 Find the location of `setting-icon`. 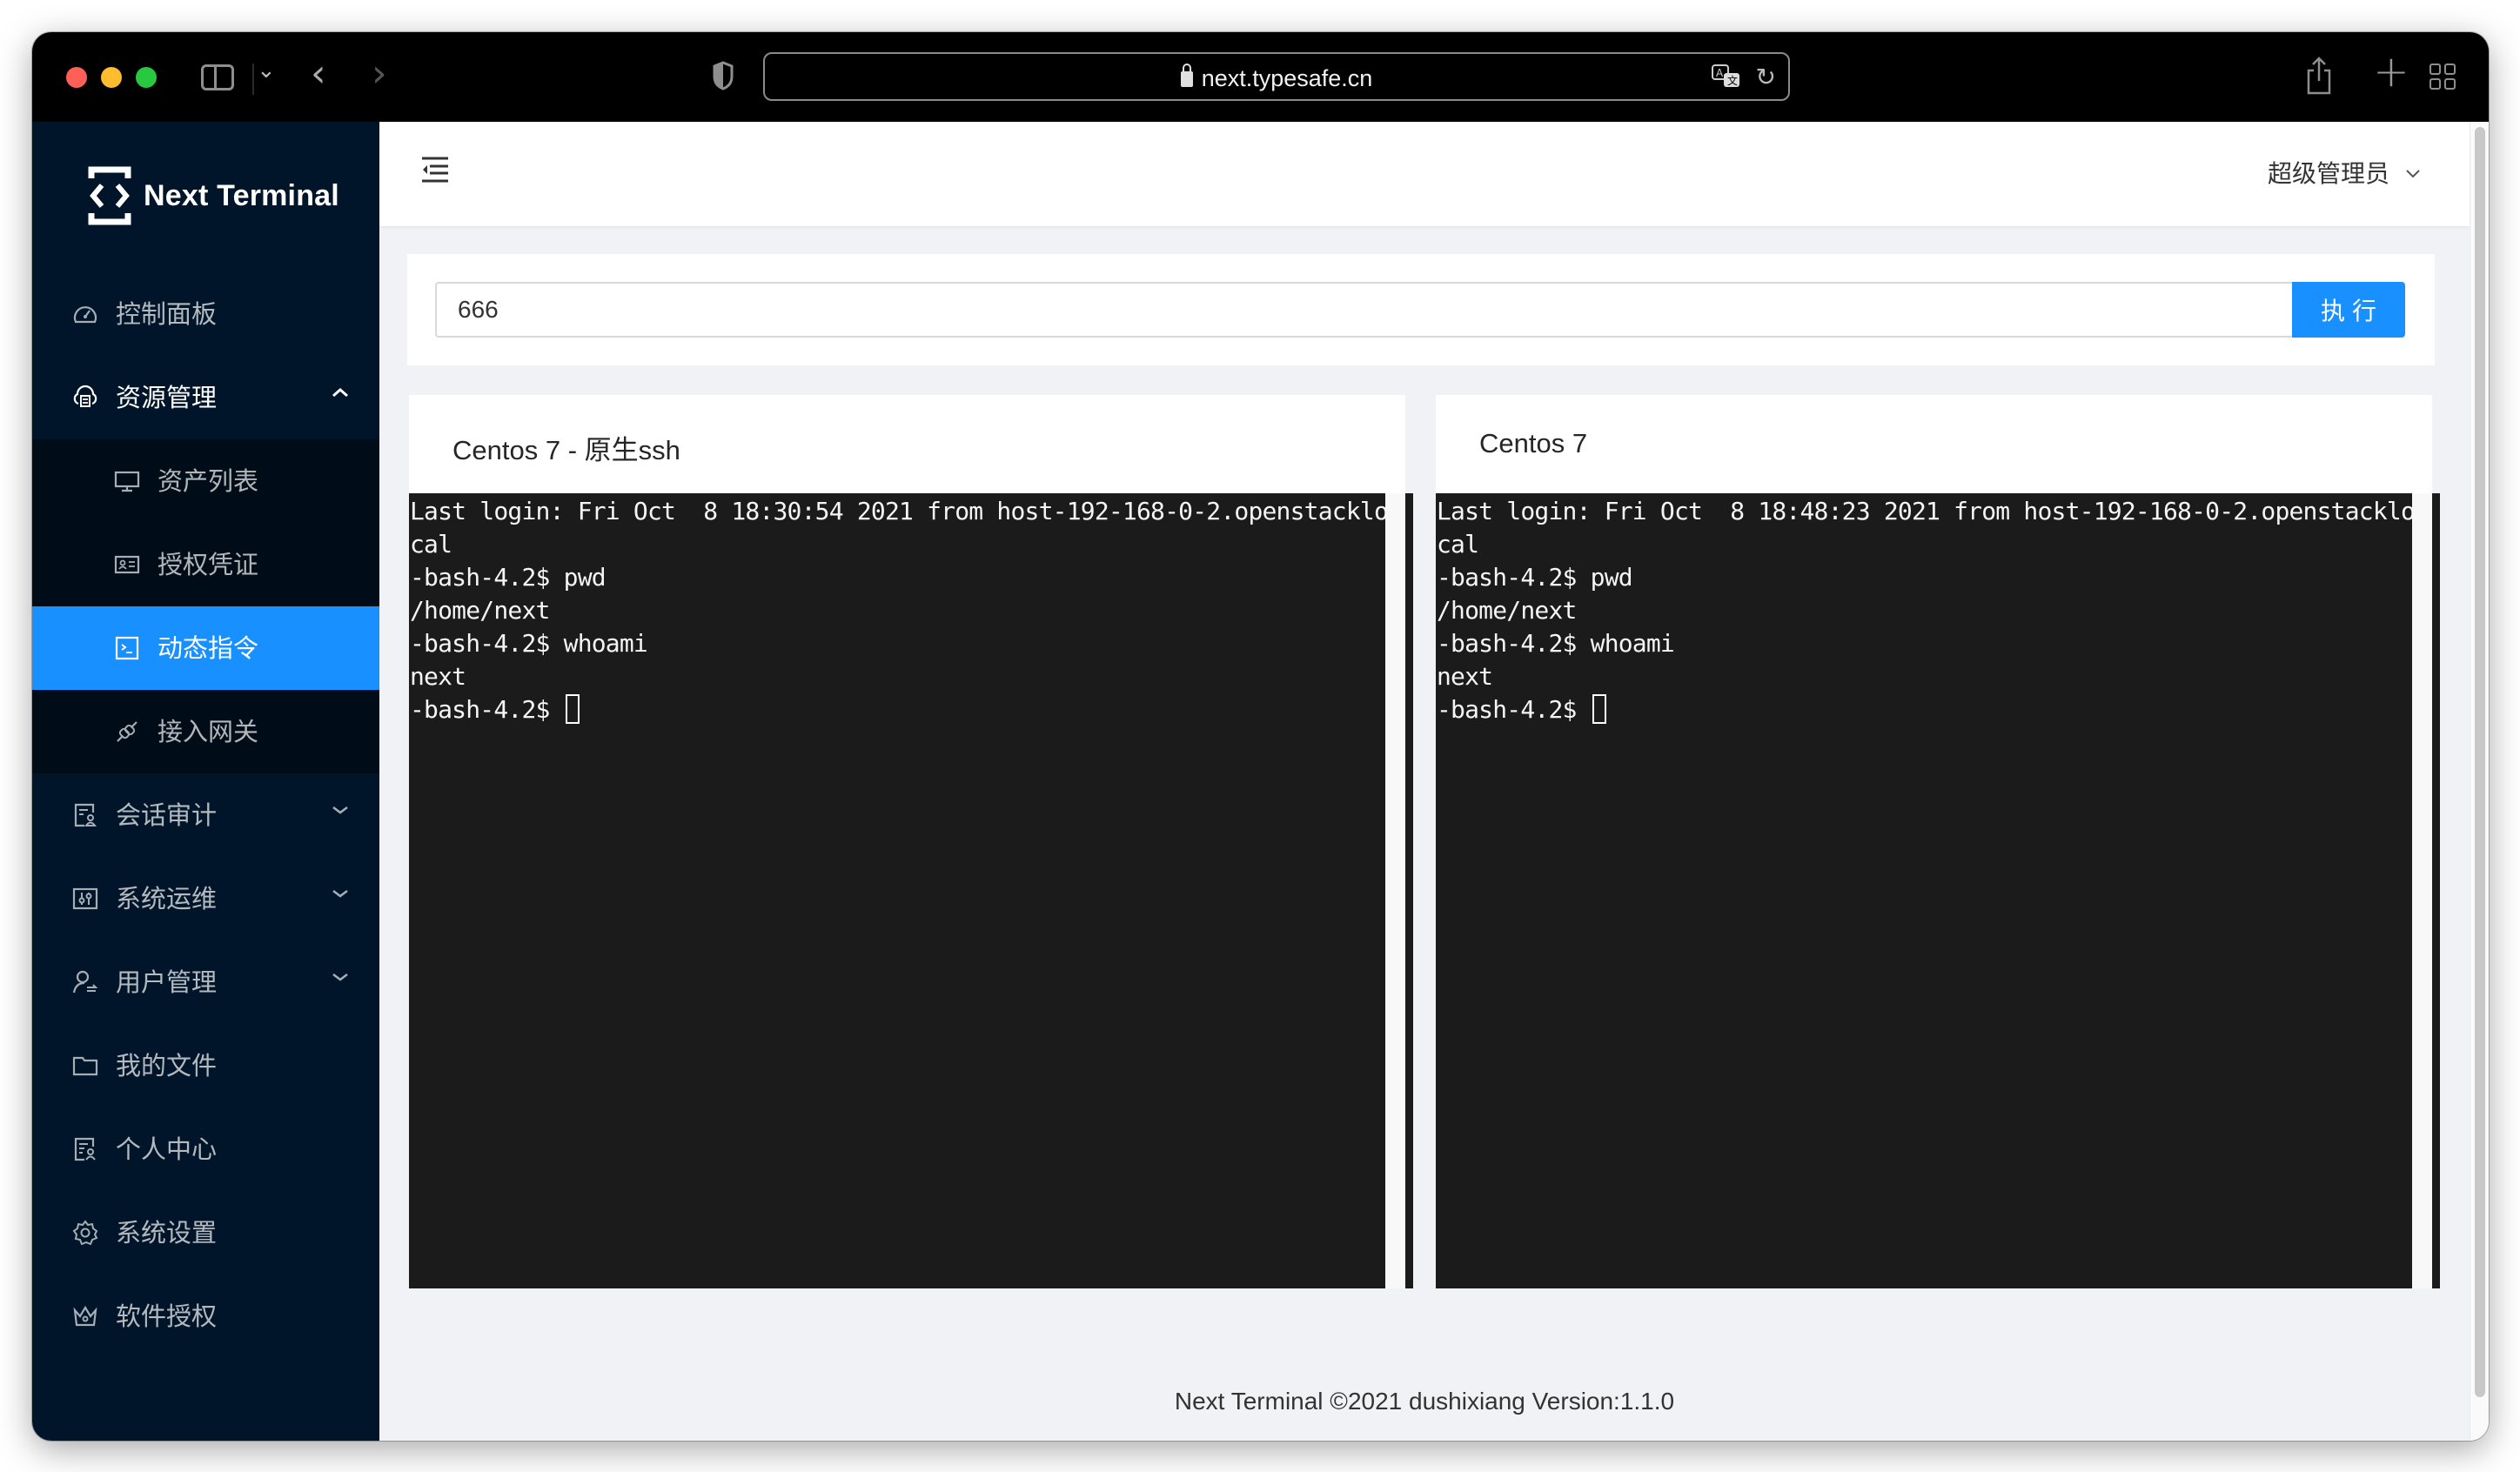

setting-icon is located at coordinates (85, 1233).